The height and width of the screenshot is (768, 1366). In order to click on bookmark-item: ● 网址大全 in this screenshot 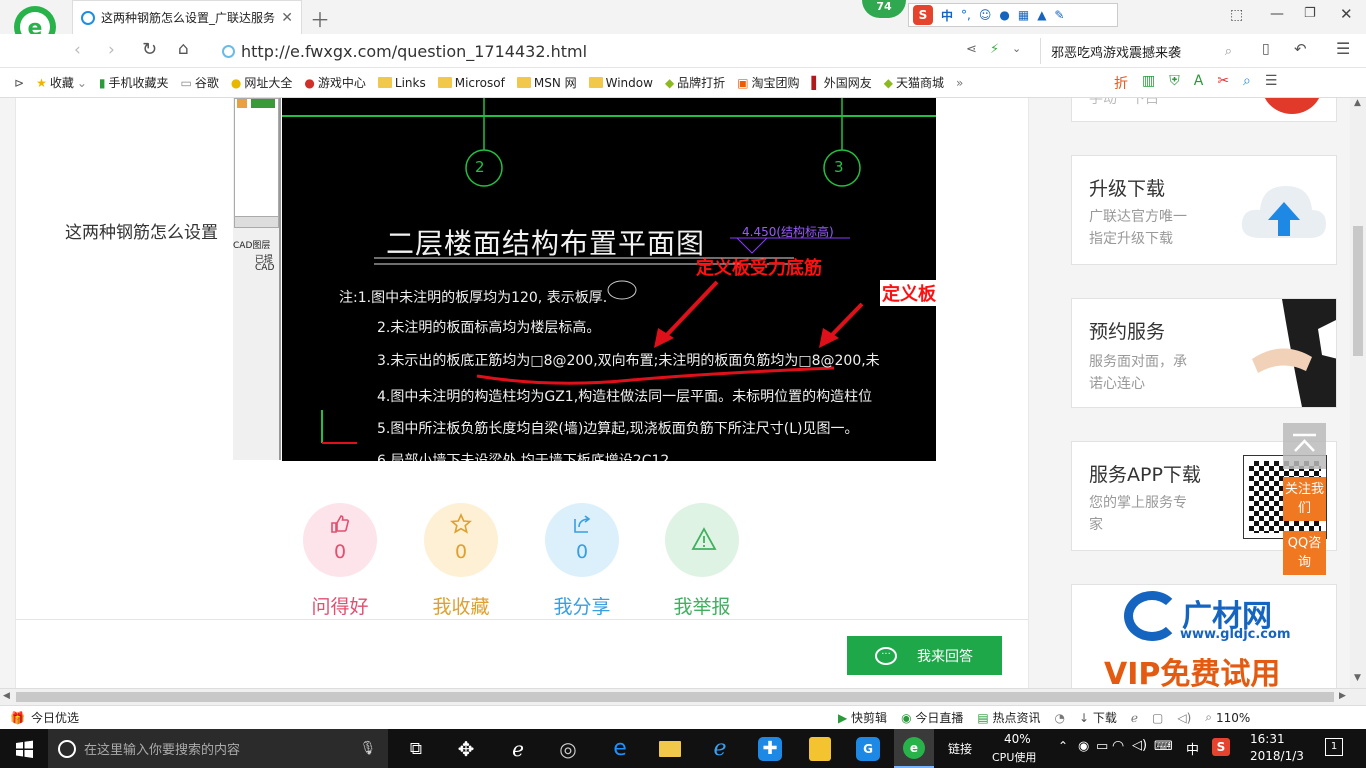, I will do `click(262, 82)`.